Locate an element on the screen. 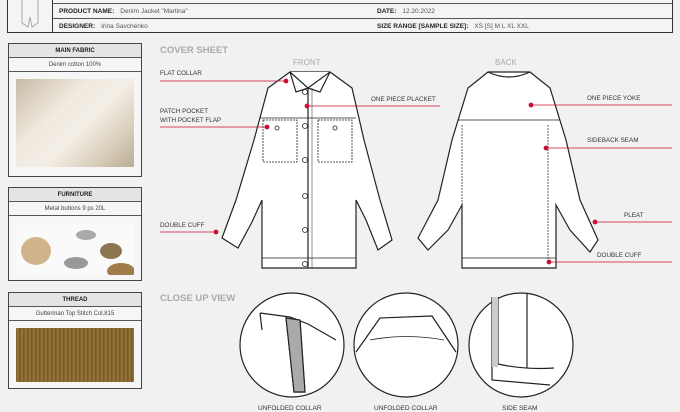 This screenshot has height=412, width=680. front-jacket-drawing is located at coordinates (307, 170).